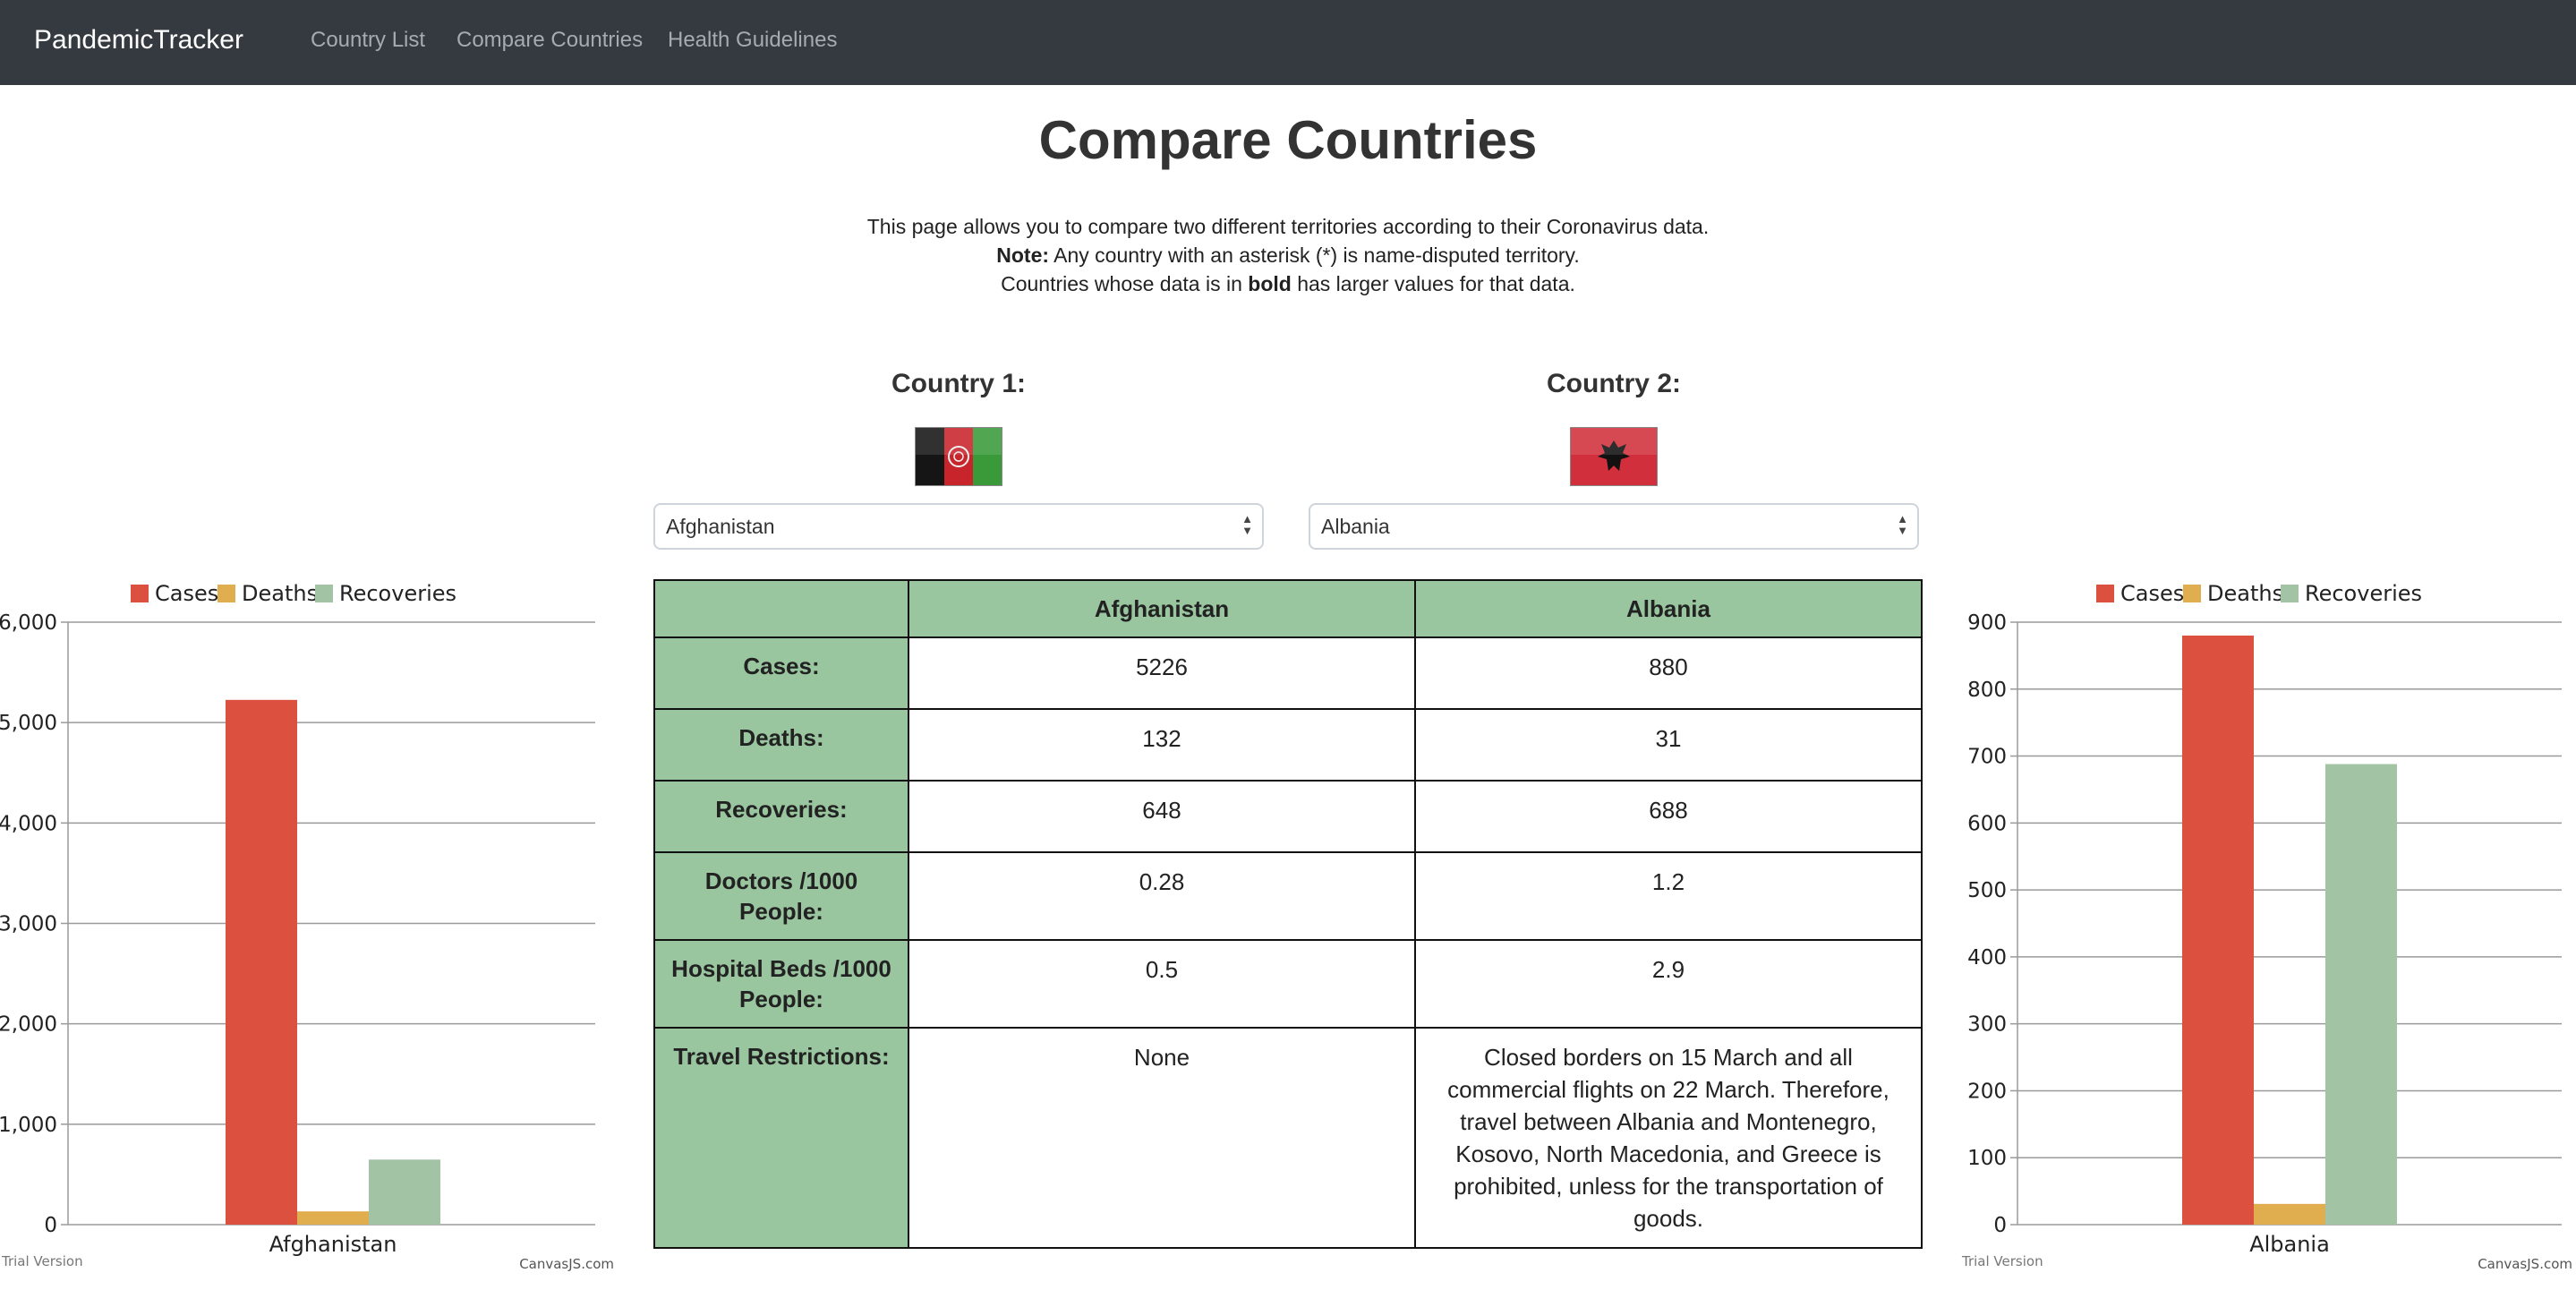  I want to click on y-tick-label: 2,000, so click(28, 1025).